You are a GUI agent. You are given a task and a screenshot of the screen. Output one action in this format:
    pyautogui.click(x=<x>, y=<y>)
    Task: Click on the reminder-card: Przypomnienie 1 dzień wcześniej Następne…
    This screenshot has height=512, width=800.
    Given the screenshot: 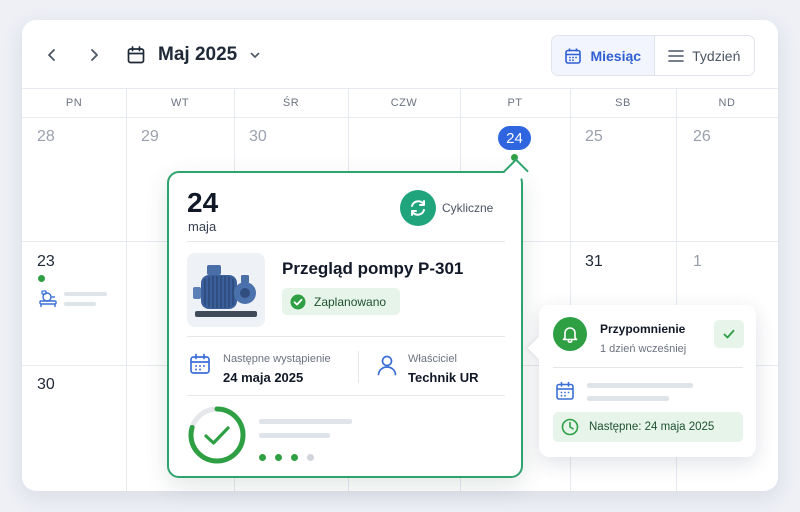 What is the action you would take?
    pyautogui.click(x=641, y=381)
    